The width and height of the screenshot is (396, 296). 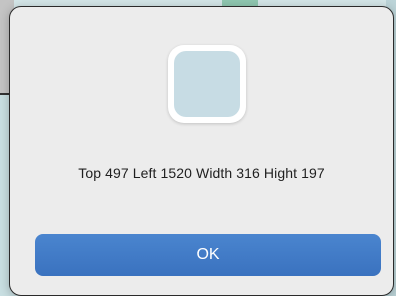 I want to click on app-icon, so click(x=207, y=84).